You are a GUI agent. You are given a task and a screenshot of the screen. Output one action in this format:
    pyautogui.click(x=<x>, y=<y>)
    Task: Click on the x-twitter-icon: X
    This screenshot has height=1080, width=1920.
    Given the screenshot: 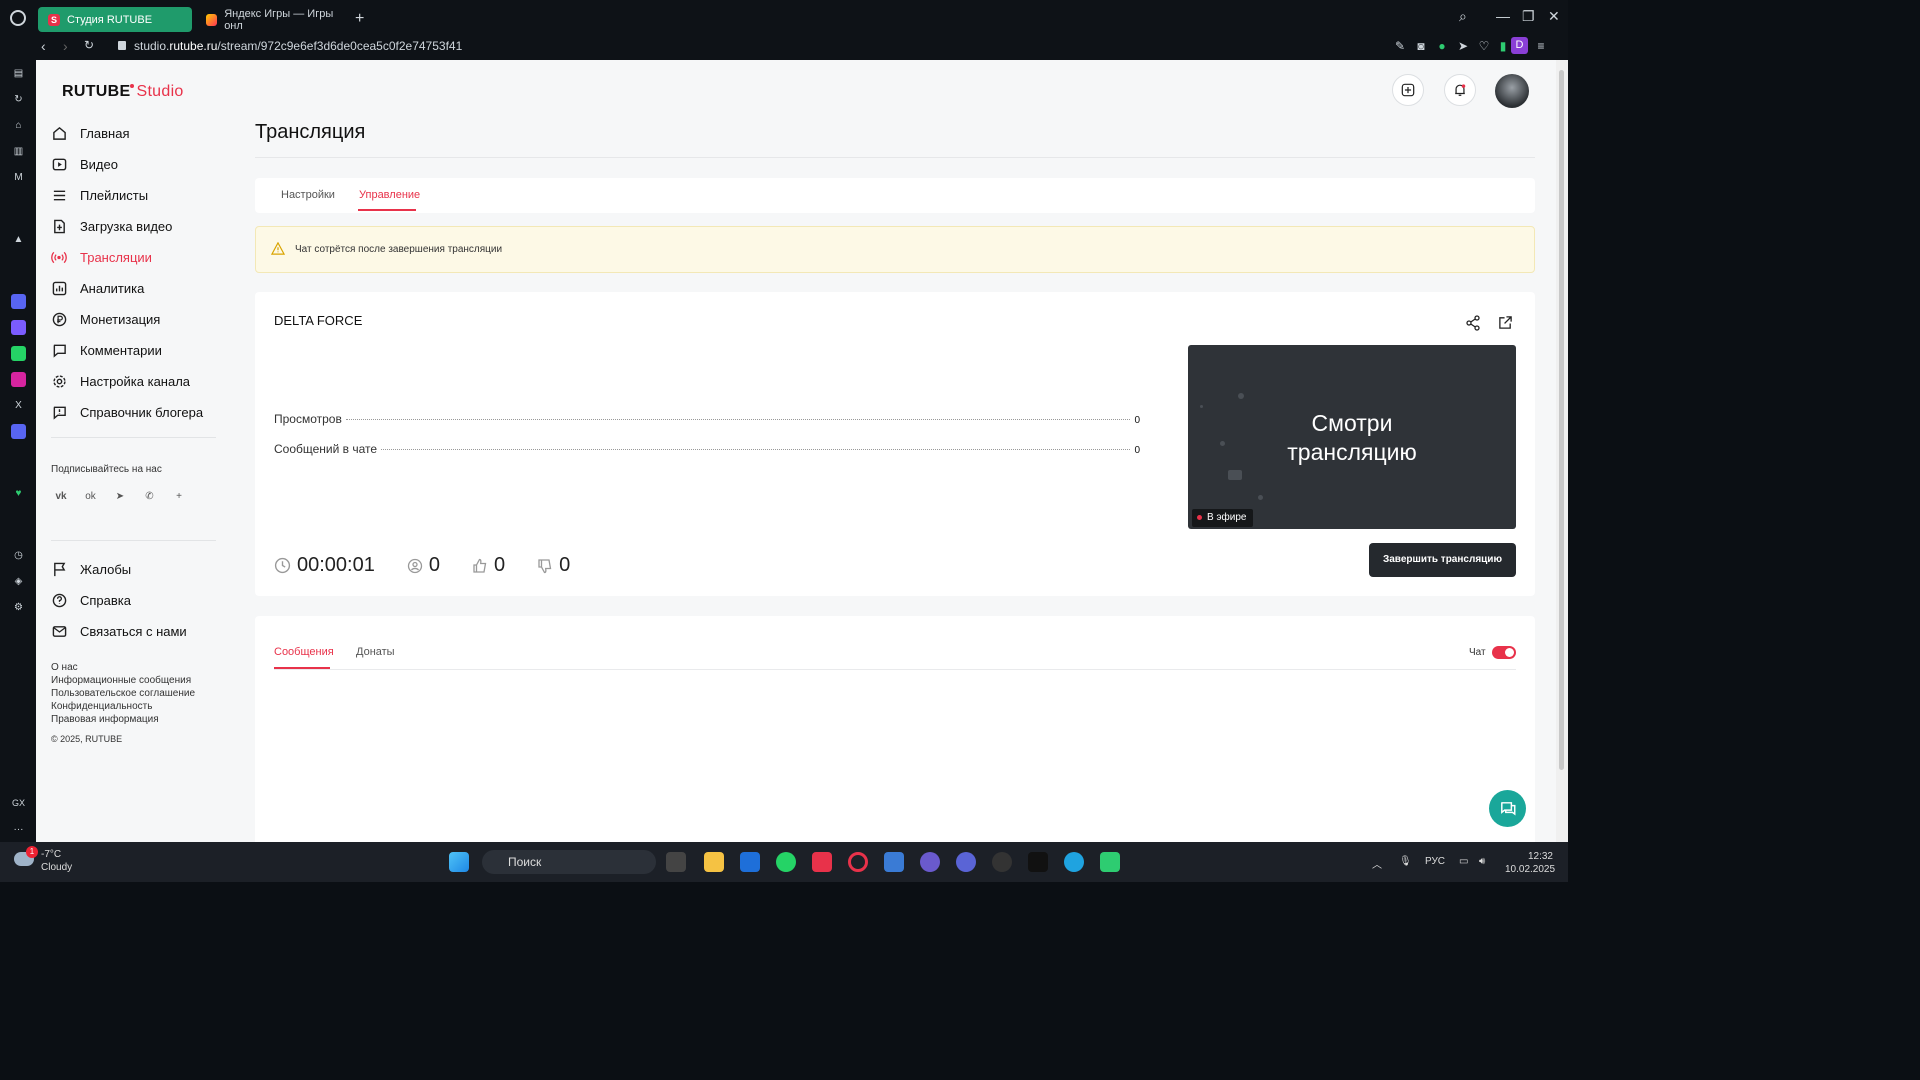 What is the action you would take?
    pyautogui.click(x=18, y=405)
    